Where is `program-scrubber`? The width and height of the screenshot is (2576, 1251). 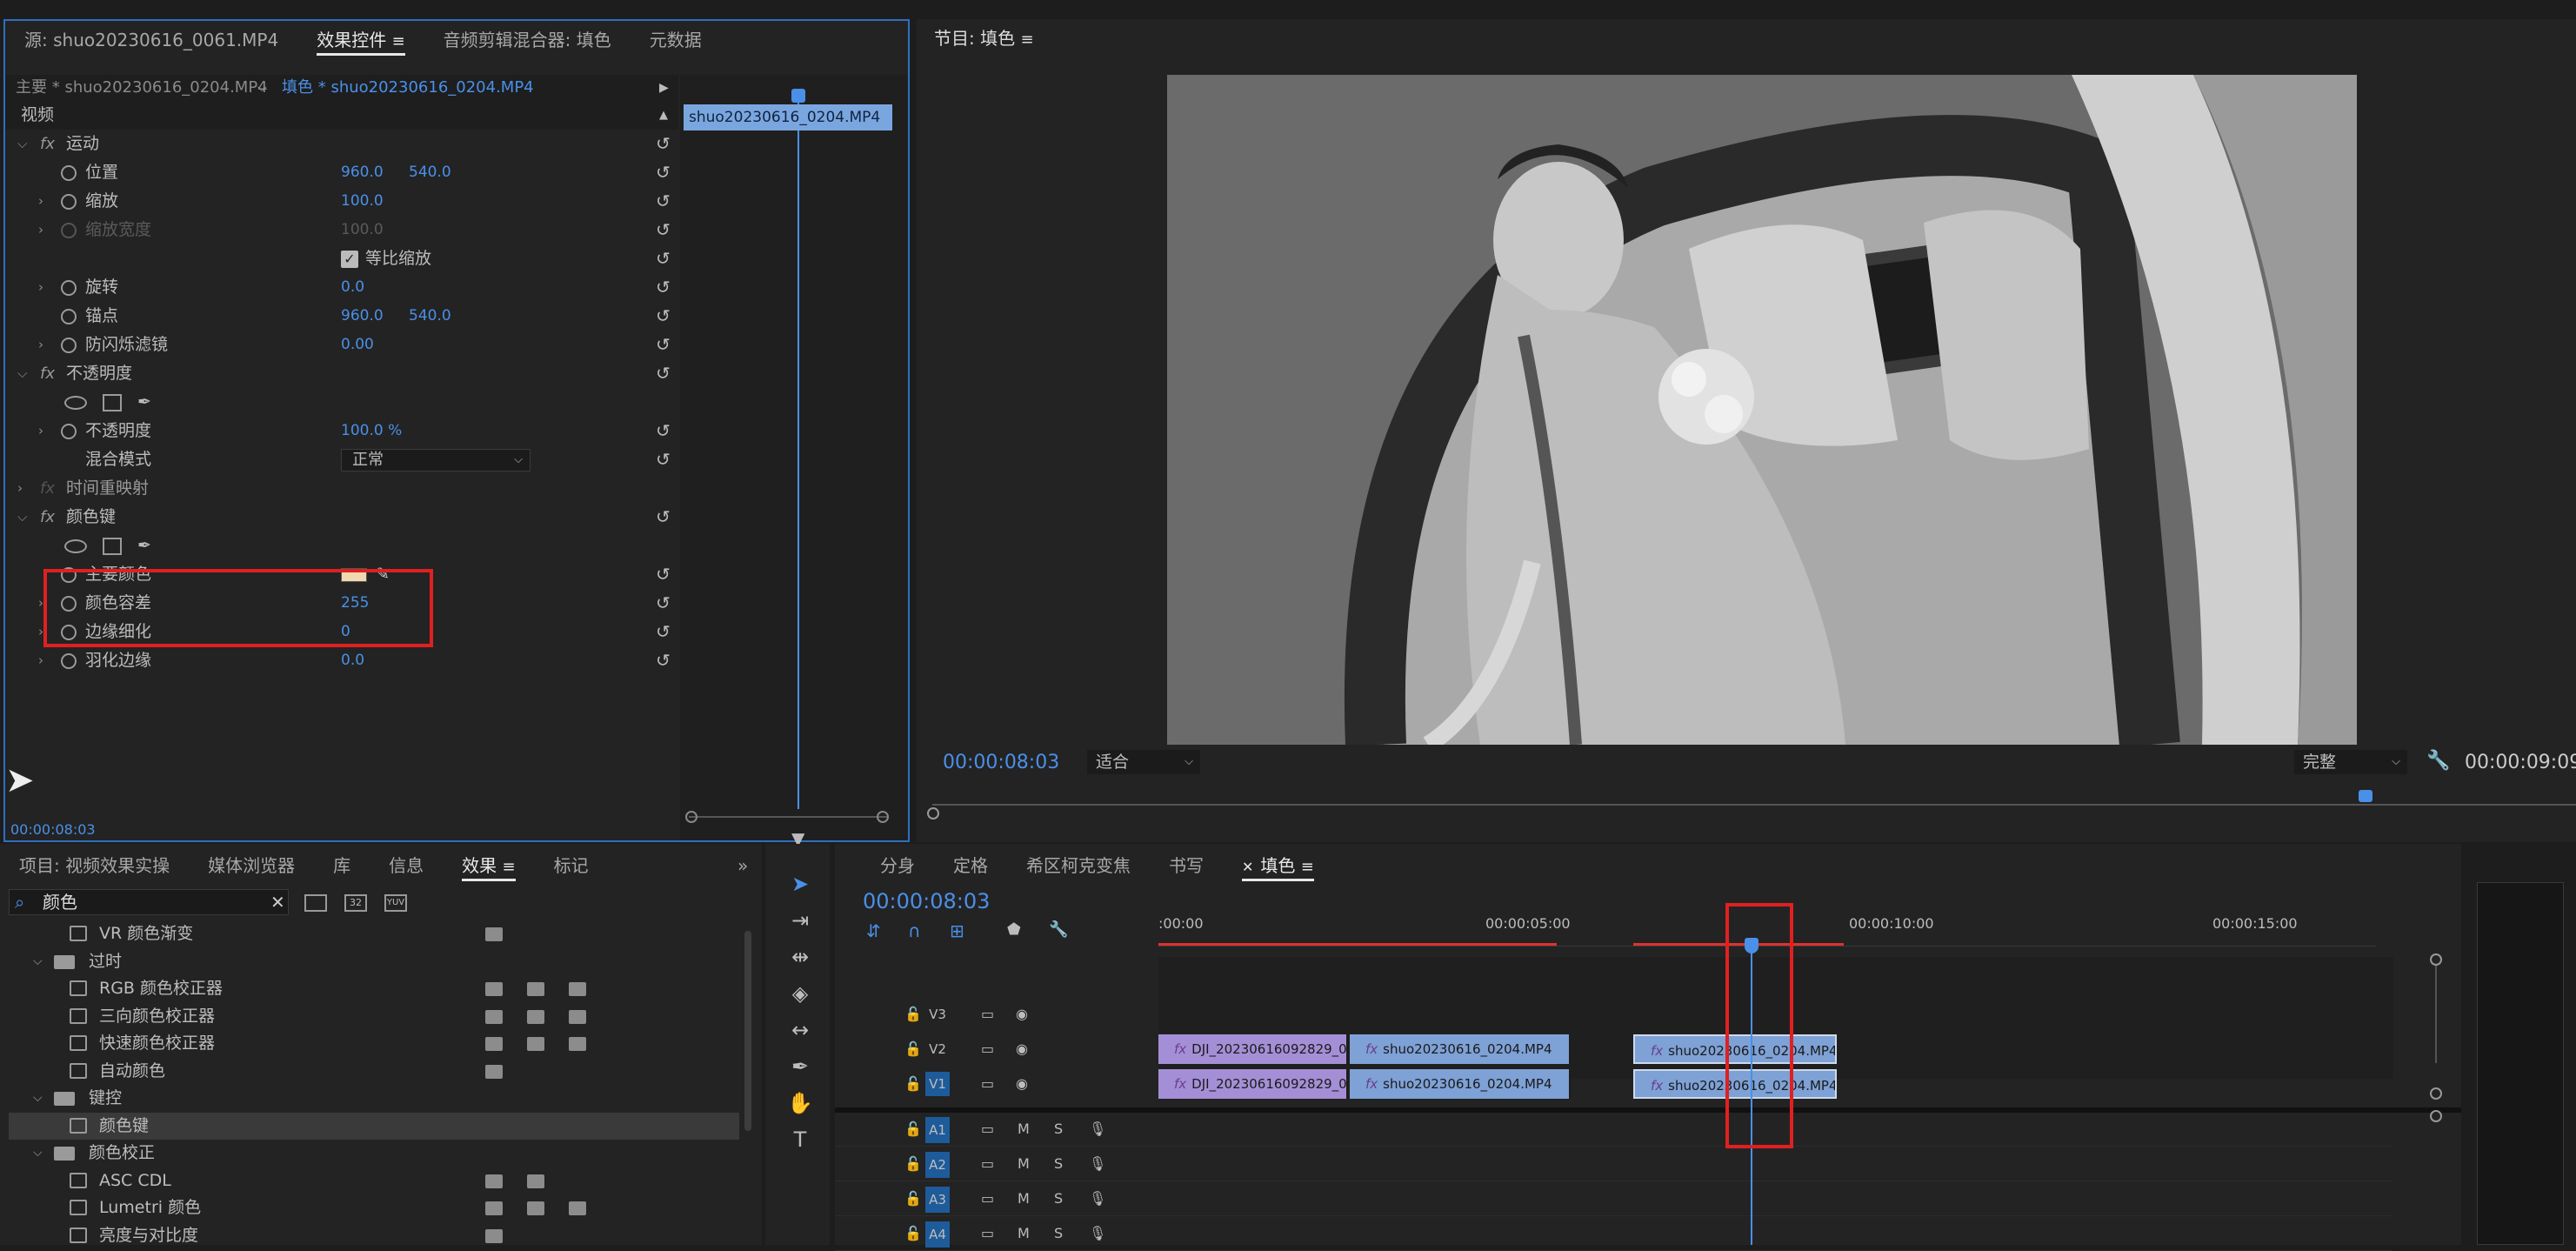
program-scrubber is located at coordinates (1754, 805).